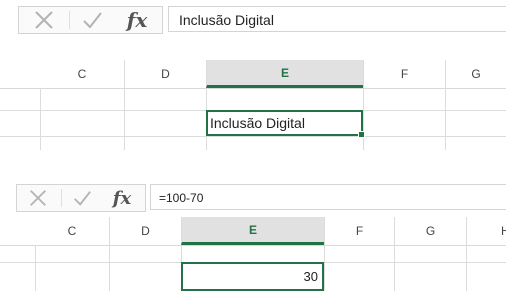 This screenshot has width=506, height=291. I want to click on active-cell: Inclusão Digital, so click(285, 124).